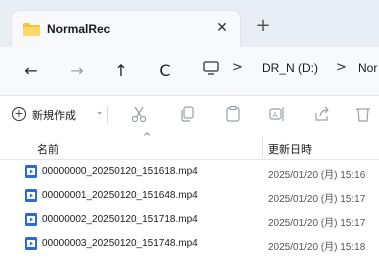 This screenshot has width=379, height=260. What do you see at coordinates (120, 243) in the screenshot?
I see `file-name: 00000003_20250120_151748.mp4` at bounding box center [120, 243].